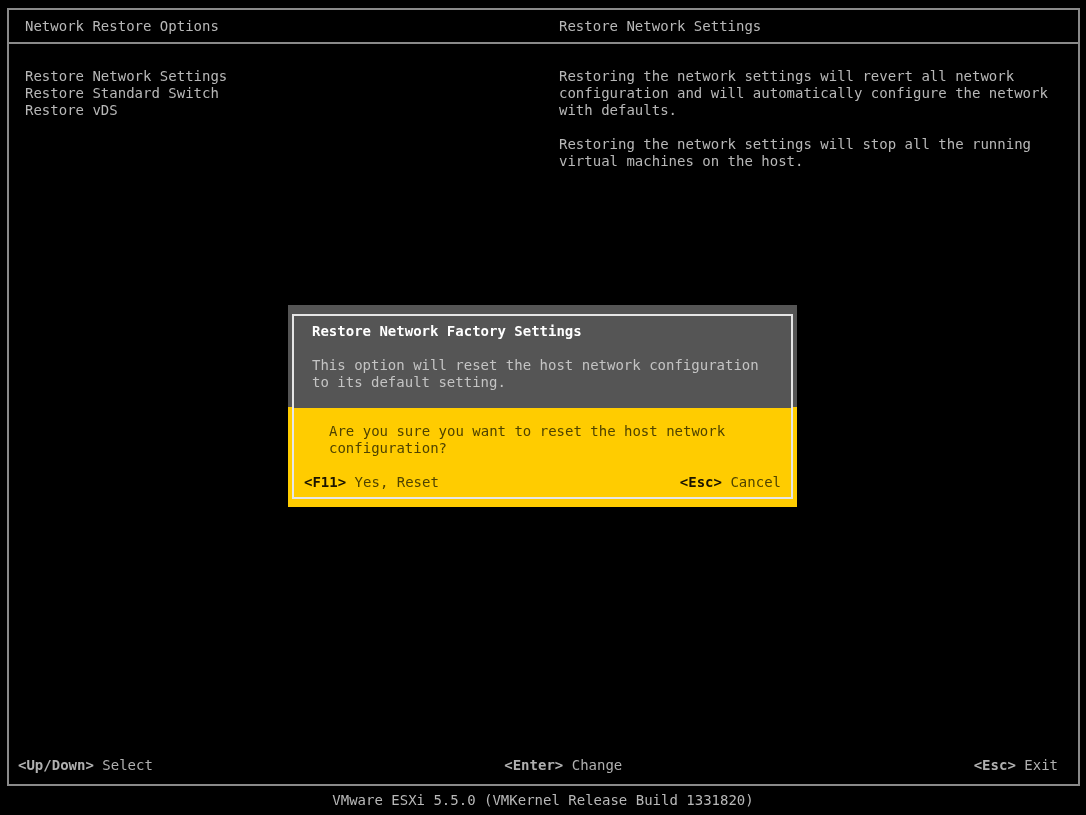 This screenshot has height=815, width=1086. Describe the element at coordinates (122, 93) in the screenshot. I see `menu-item: Restore Standard Switch` at that location.